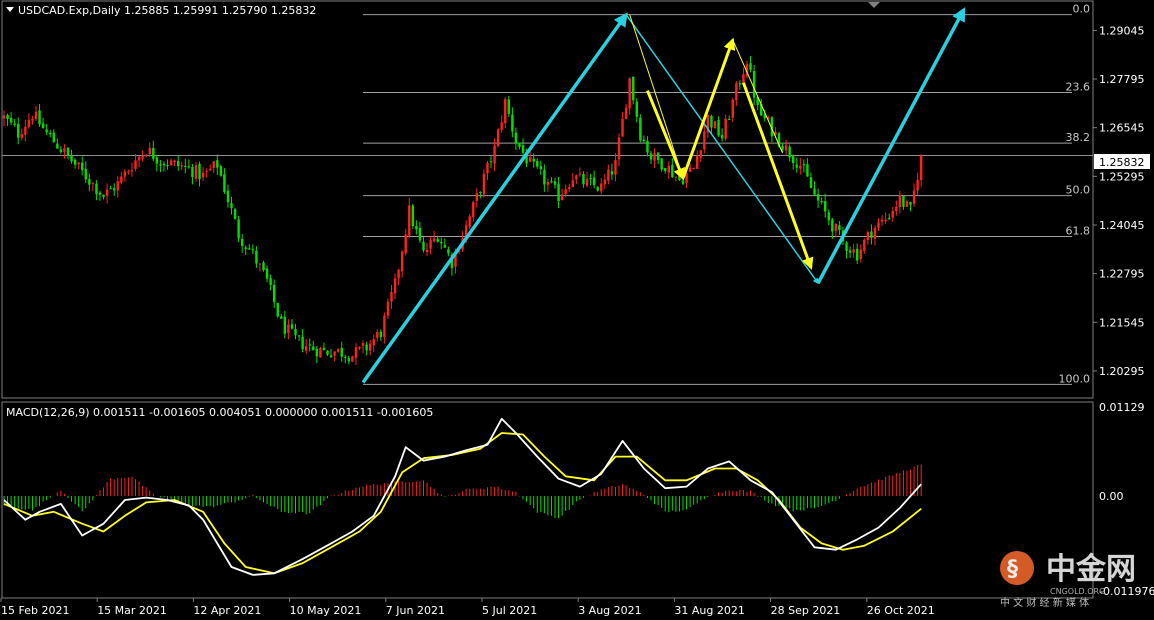 The image size is (1154, 620). I want to click on cngold-logo-glyph: §, so click(1012, 569).